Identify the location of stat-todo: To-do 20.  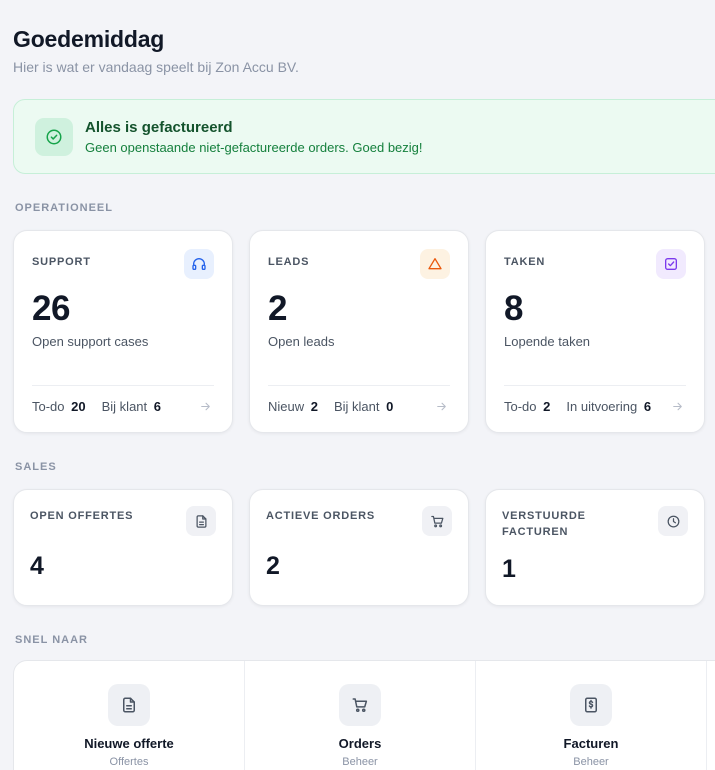
(59, 406).